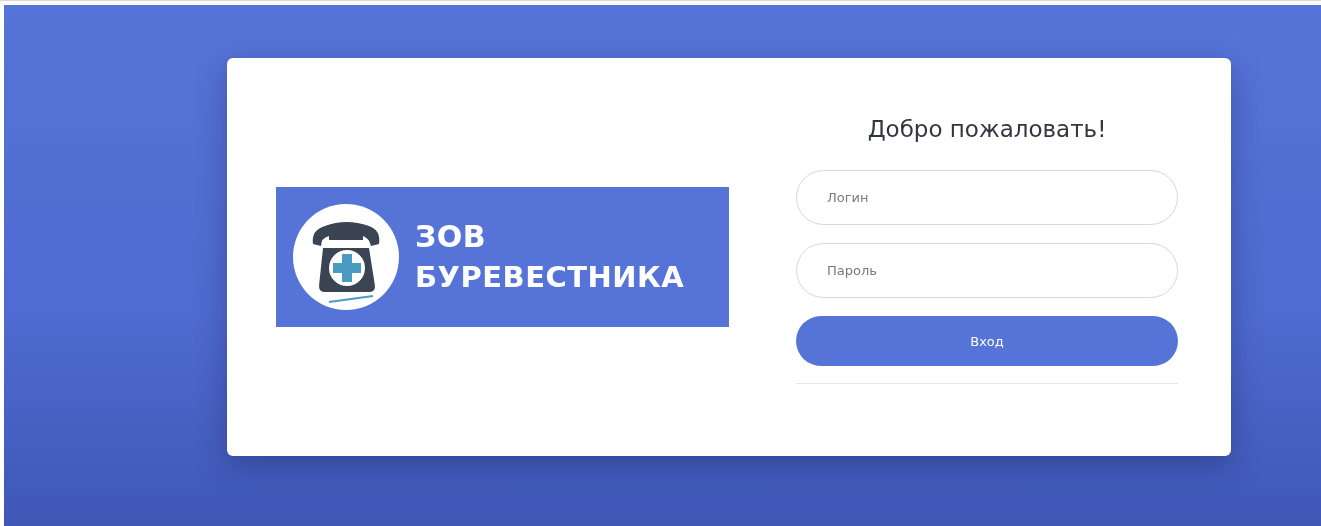 Image resolution: width=1321 pixels, height=526 pixels. Describe the element at coordinates (987, 270) in the screenshot. I see `input-field: Пароль` at that location.